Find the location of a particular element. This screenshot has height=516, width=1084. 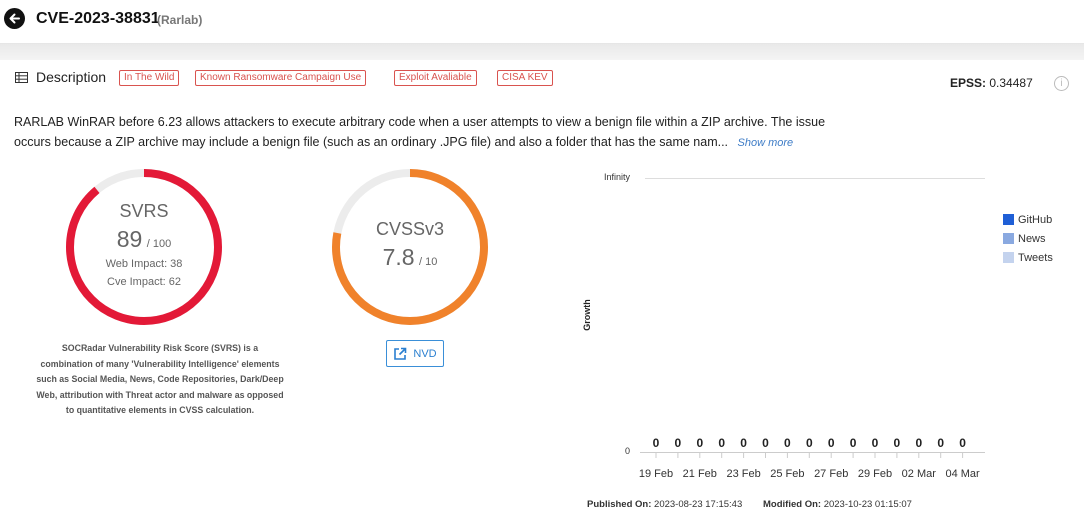

legend-item-github: GitHub is located at coordinates (1028, 219).